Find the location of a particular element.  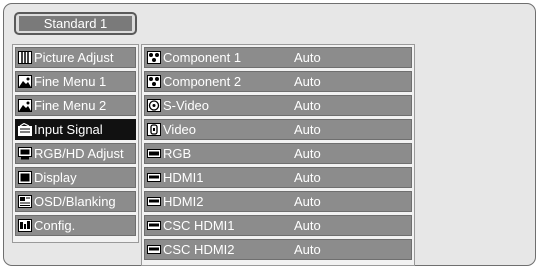

sidebar-item-fine-menu-1: Fine Menu 1 is located at coordinates (75, 81).